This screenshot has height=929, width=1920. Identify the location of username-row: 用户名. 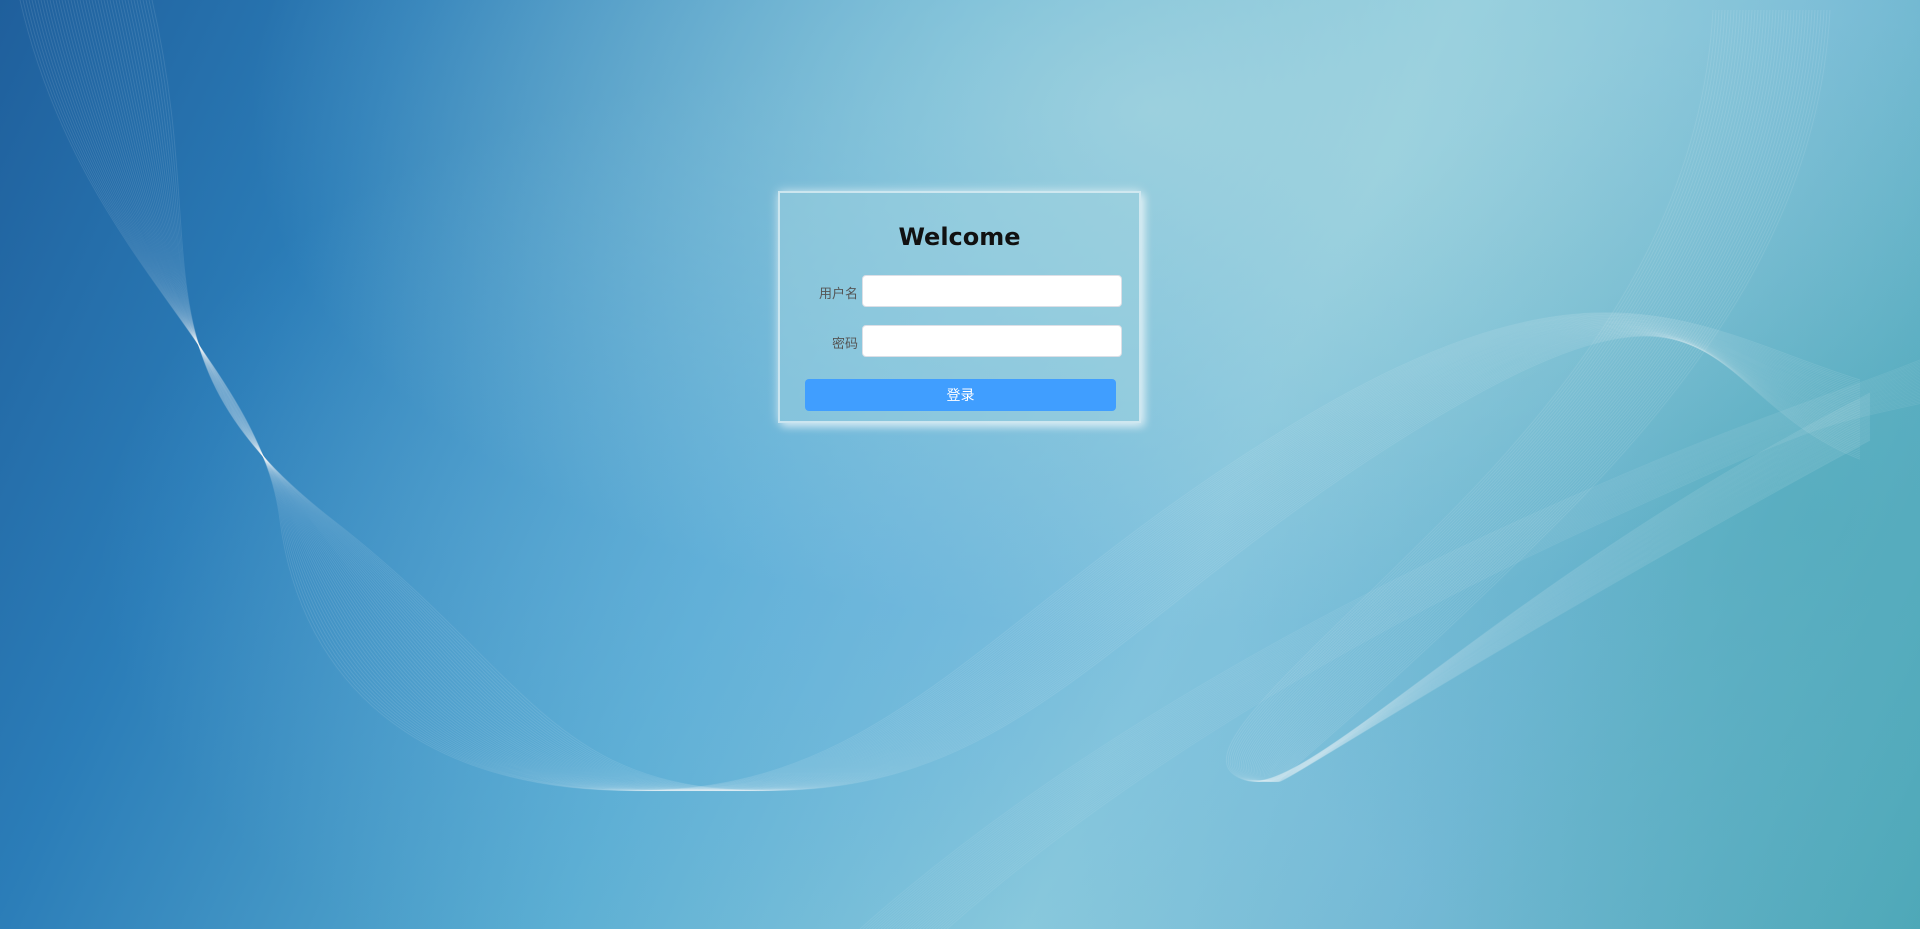
(959, 291).